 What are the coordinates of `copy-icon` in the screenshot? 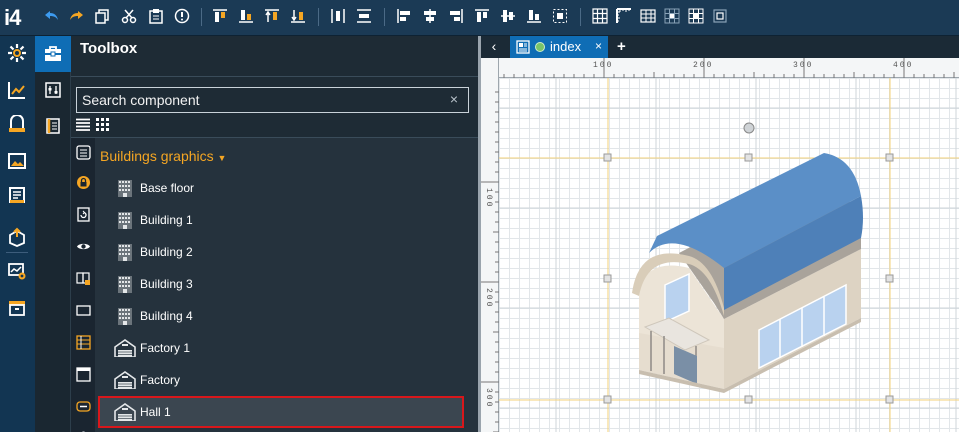 It's located at (102, 16).